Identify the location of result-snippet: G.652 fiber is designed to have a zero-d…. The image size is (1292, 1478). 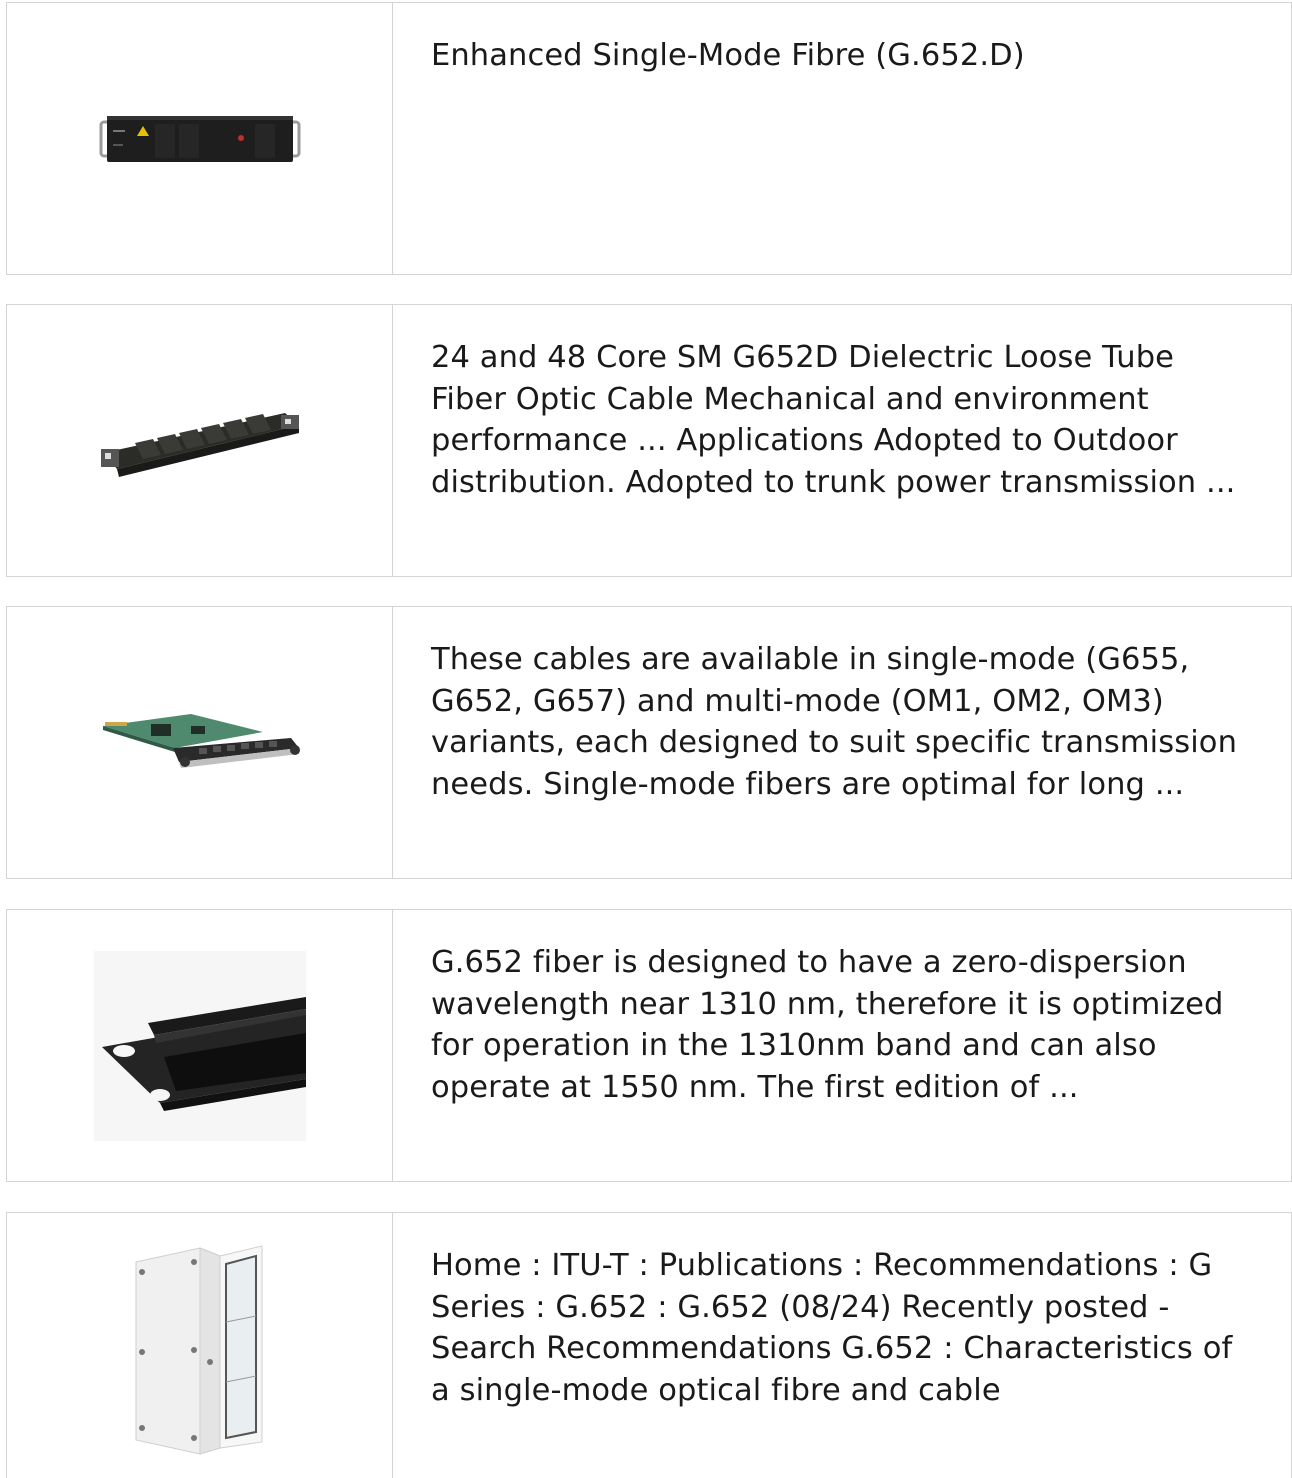
(842, 1045).